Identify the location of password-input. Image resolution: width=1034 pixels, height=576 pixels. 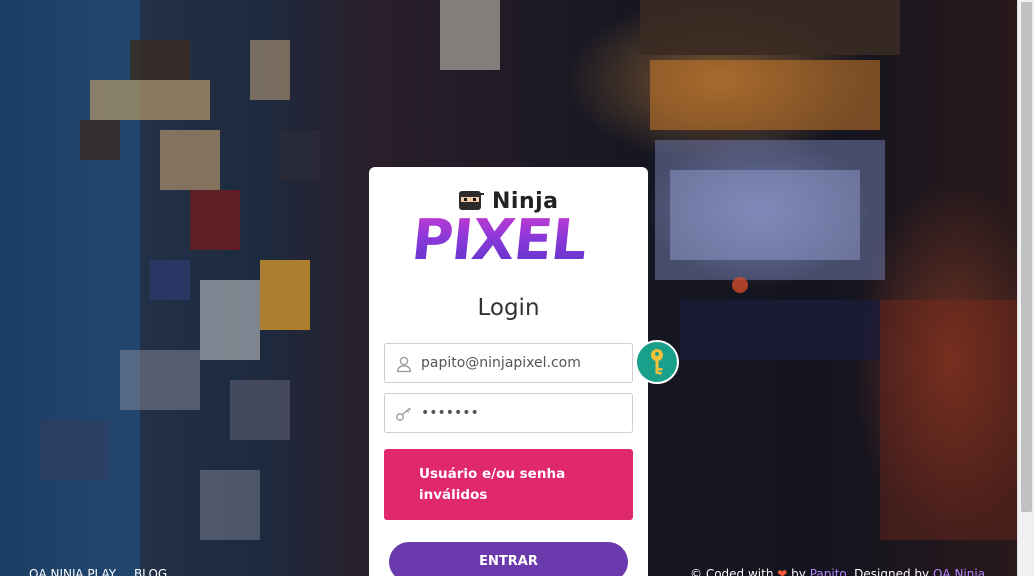
(523, 413).